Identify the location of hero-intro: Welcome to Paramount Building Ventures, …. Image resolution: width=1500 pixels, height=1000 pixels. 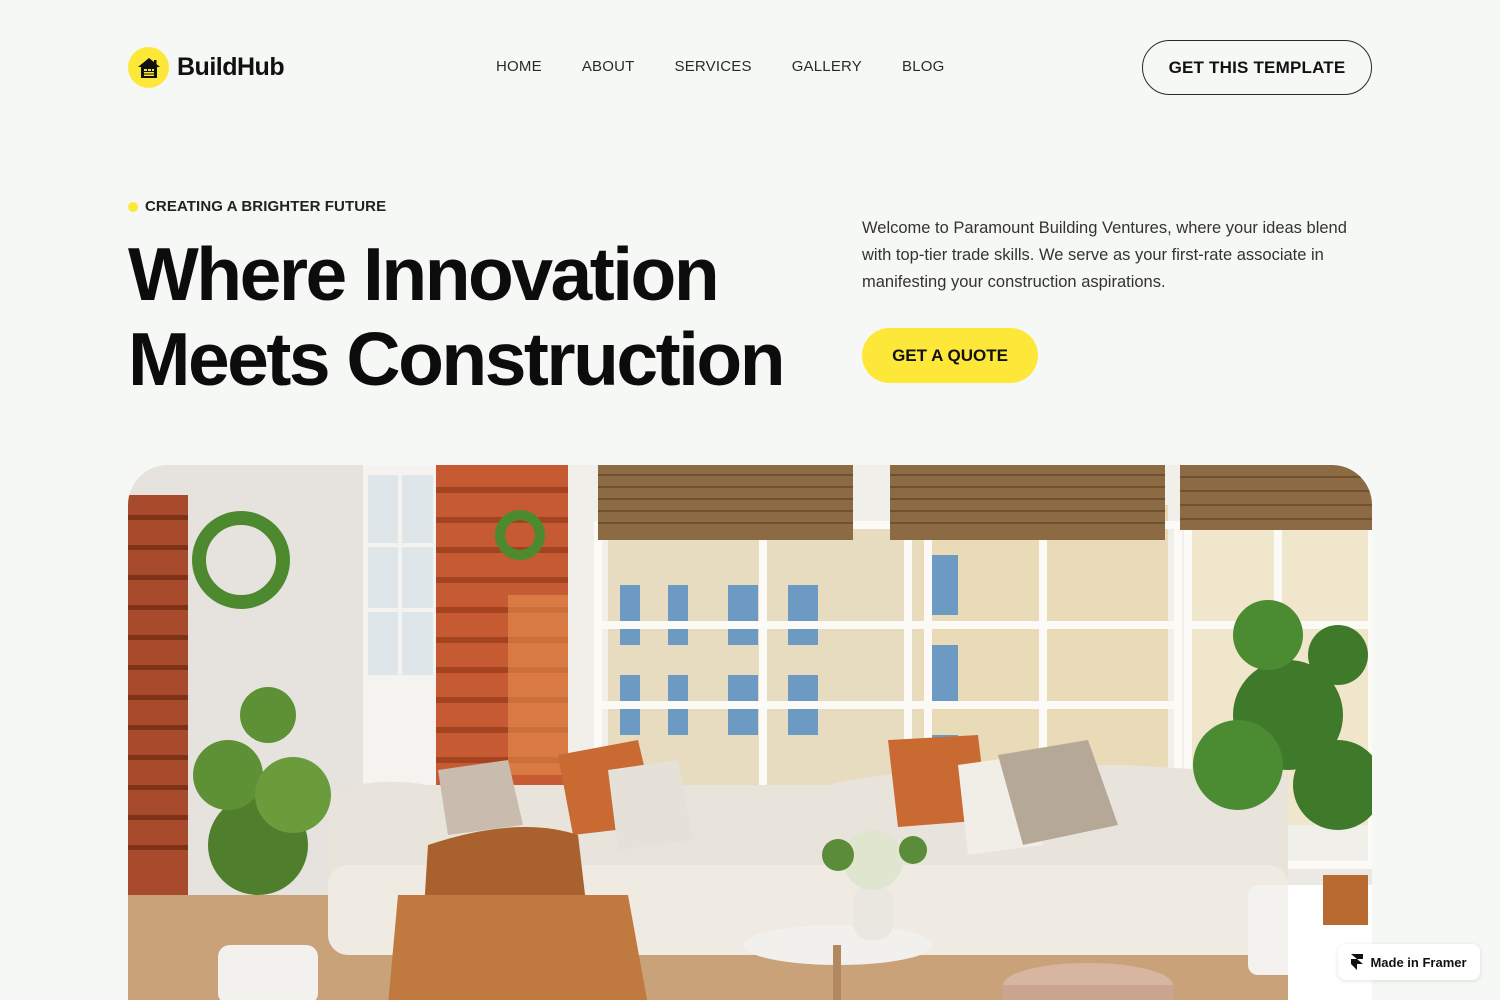
(1104, 255).